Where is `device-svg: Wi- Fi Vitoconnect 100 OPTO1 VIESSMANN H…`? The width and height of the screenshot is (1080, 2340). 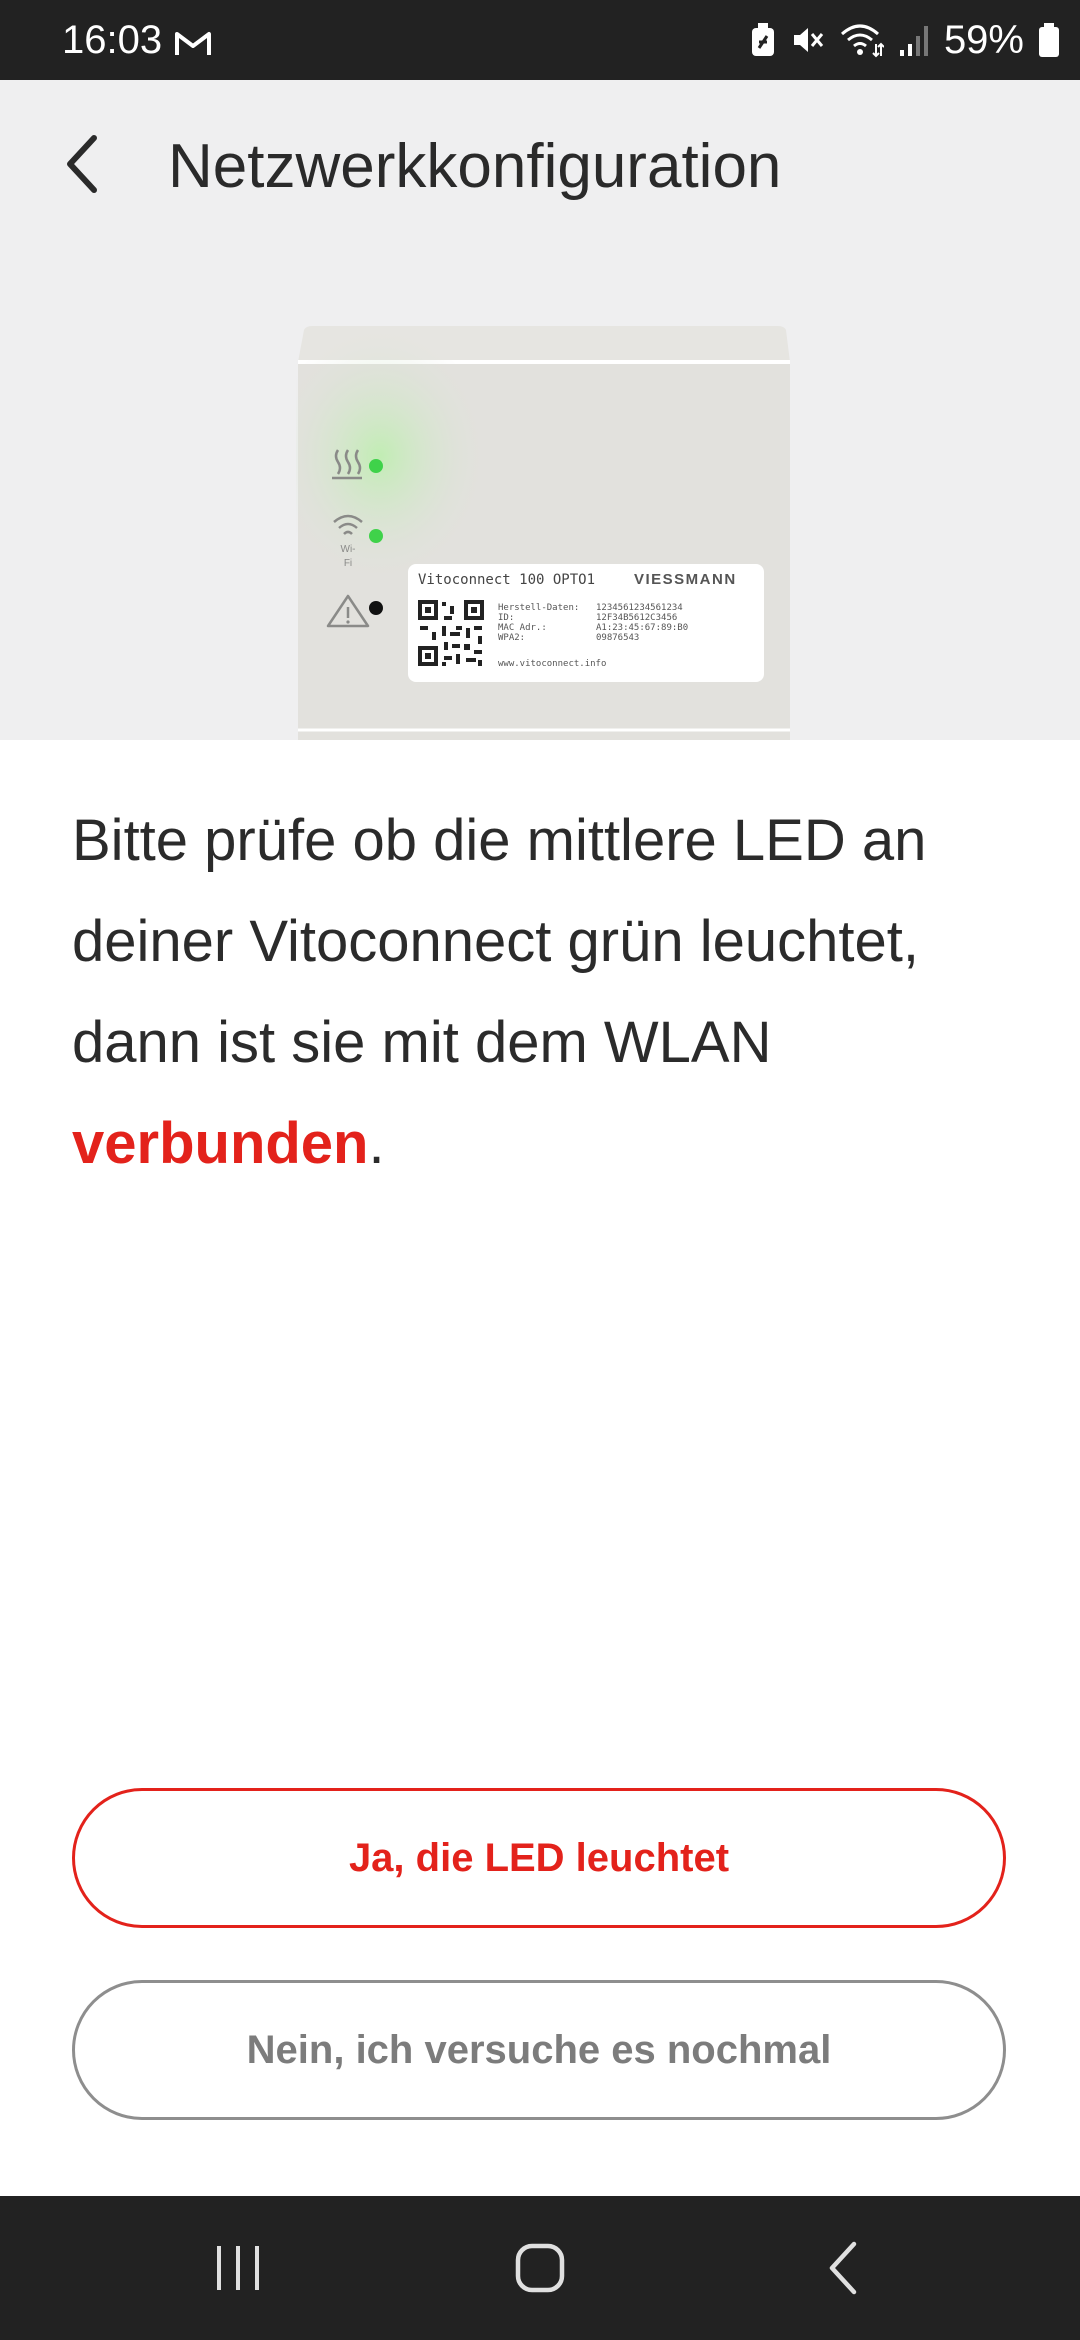
device-svg: Wi- Fi Vitoconnect 100 OPTO1 VIESSMANN H… is located at coordinates (530, 533).